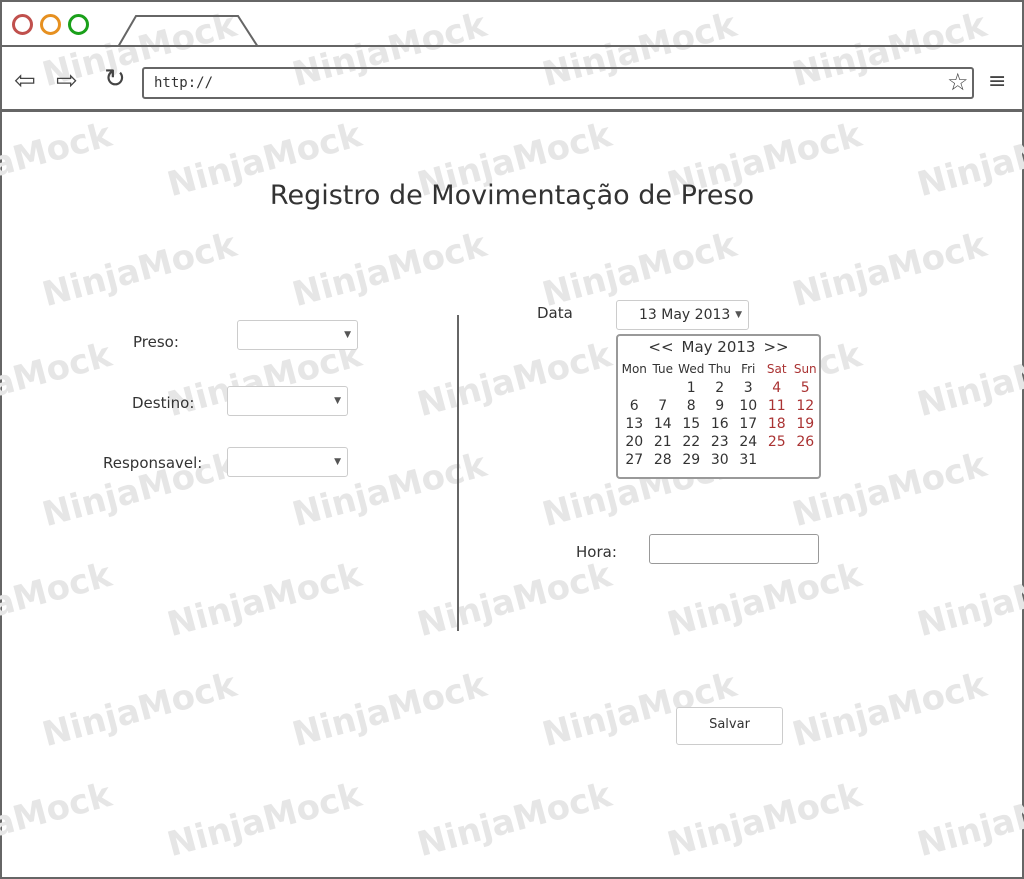 The width and height of the screenshot is (1024, 879). Describe the element at coordinates (691, 425) in the screenshot. I see `calendar-day: 15` at that location.